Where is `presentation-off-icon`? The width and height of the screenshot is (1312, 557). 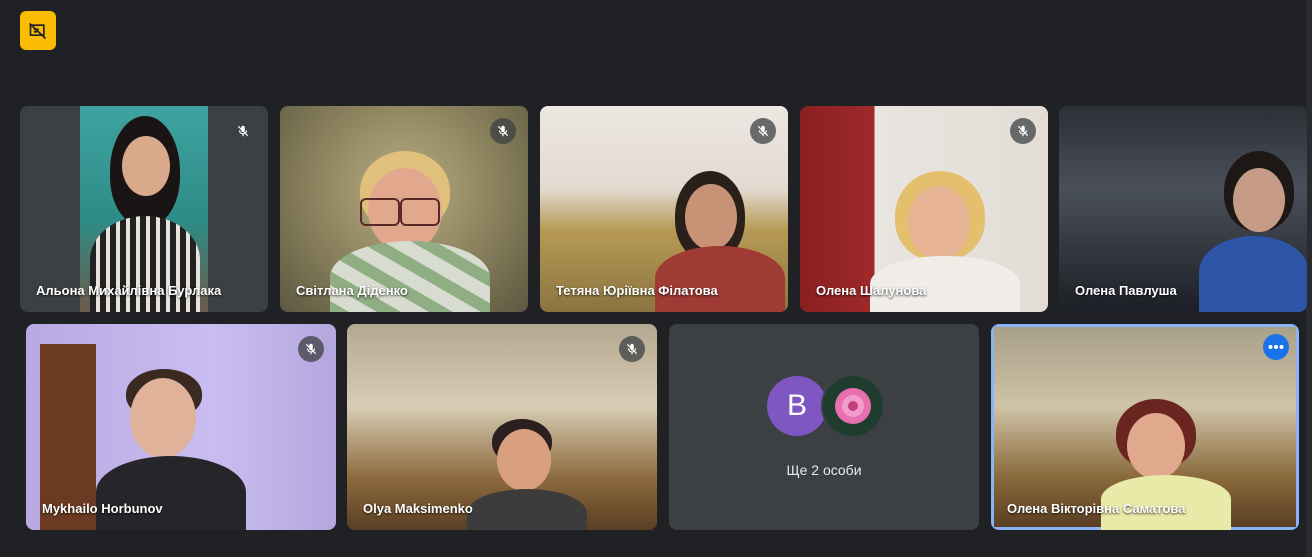 presentation-off-icon is located at coordinates (38, 30).